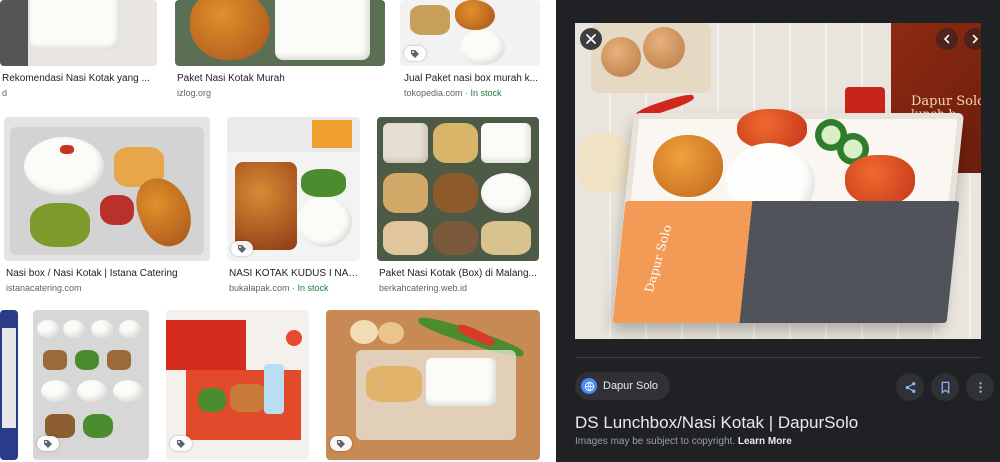 The height and width of the screenshot is (462, 1000). I want to click on more-options-button, so click(980, 387).